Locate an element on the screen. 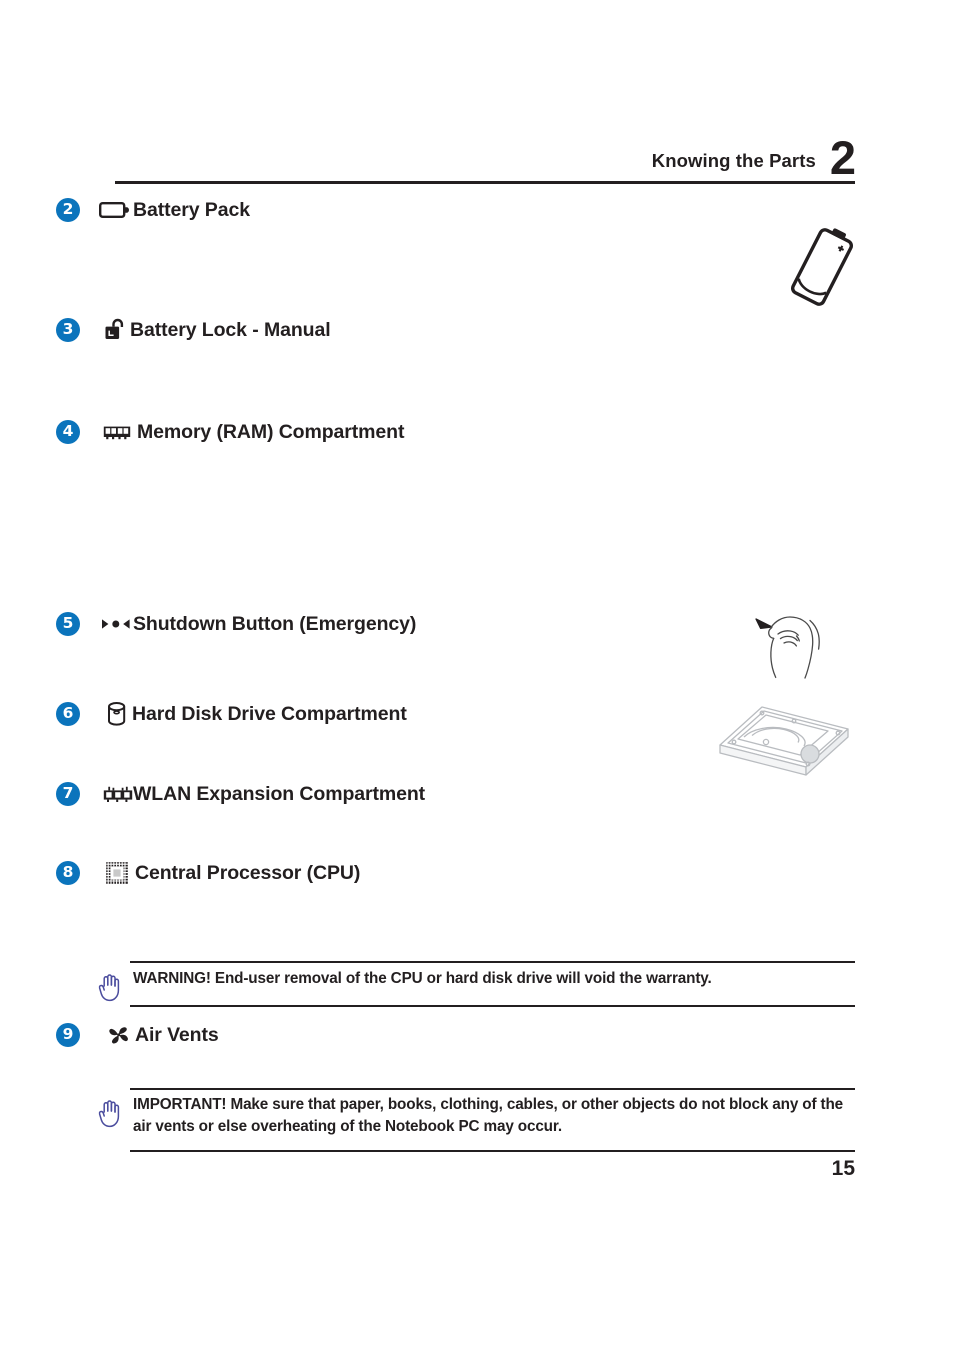 Image resolution: width=954 pixels, height=1351 pixels. important-notice-bottom-rule is located at coordinates (492, 1151).